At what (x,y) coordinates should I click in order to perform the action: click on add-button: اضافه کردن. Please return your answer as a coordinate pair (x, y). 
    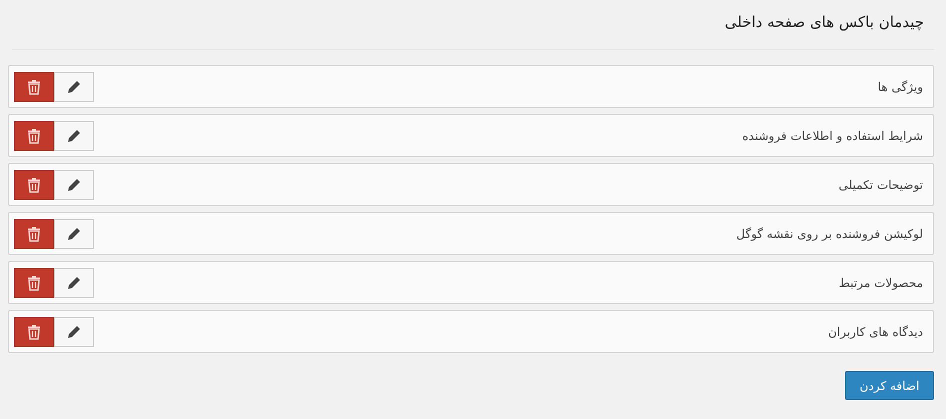
    Looking at the image, I should click on (889, 385).